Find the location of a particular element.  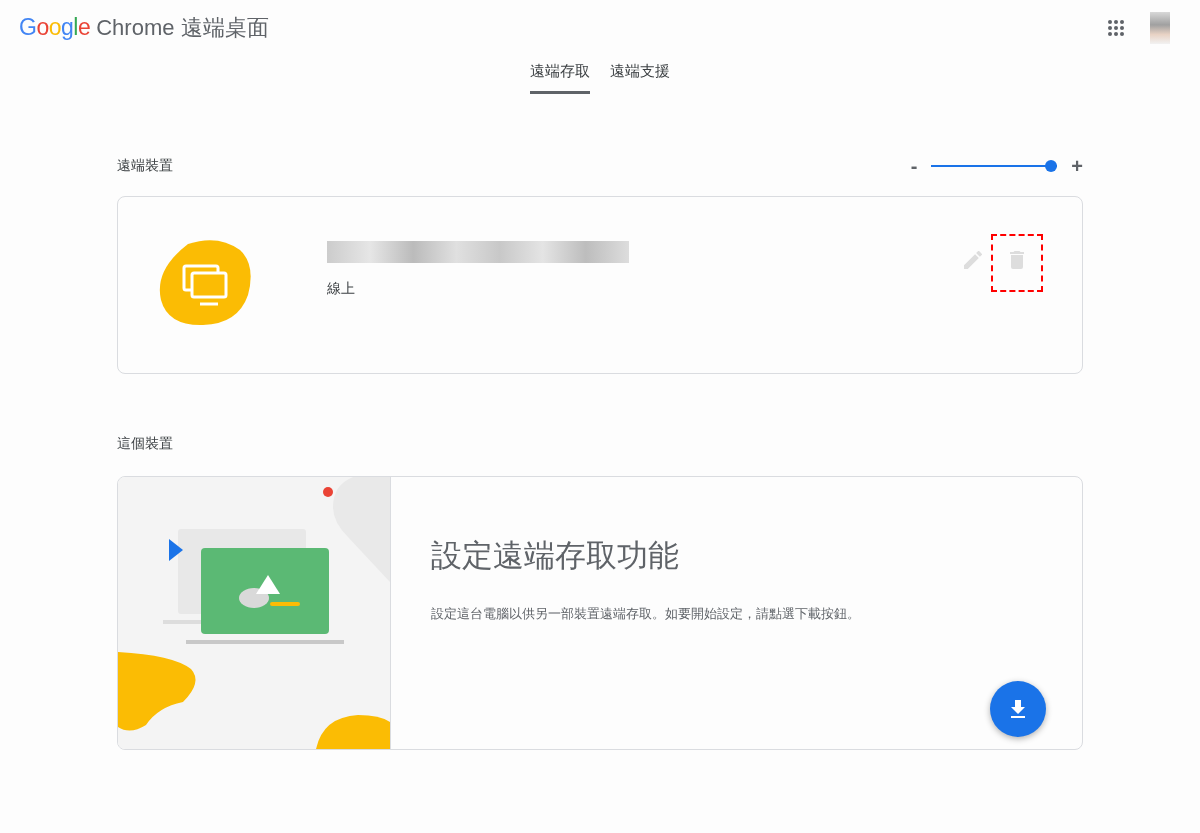

monitor-icon is located at coordinates (205, 283).